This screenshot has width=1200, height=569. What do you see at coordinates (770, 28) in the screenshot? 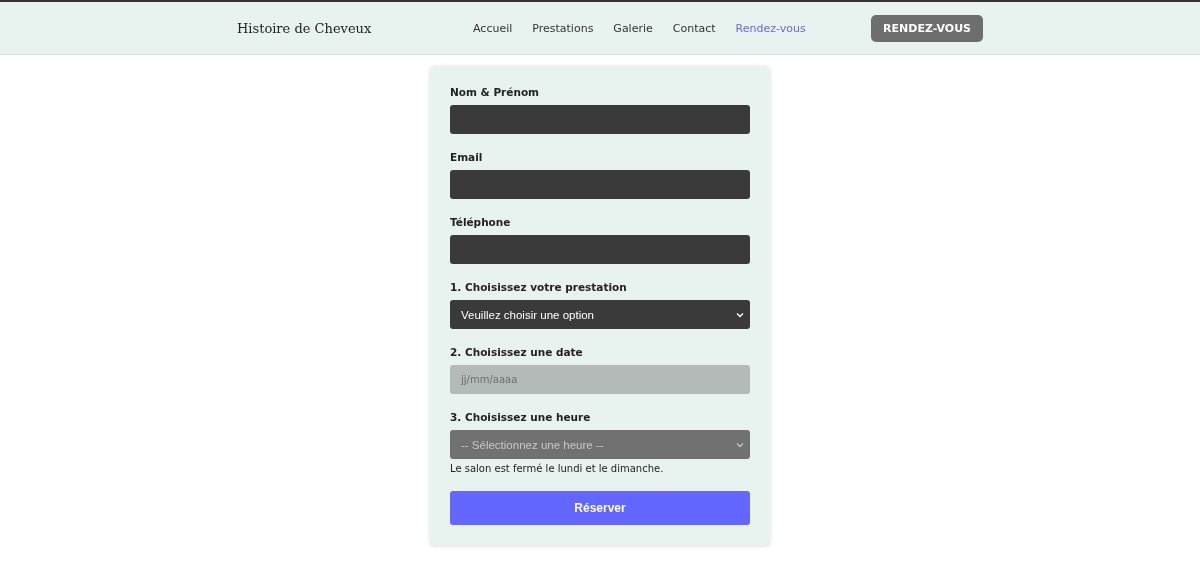
I see `nav-link: Rendez-vous` at bounding box center [770, 28].